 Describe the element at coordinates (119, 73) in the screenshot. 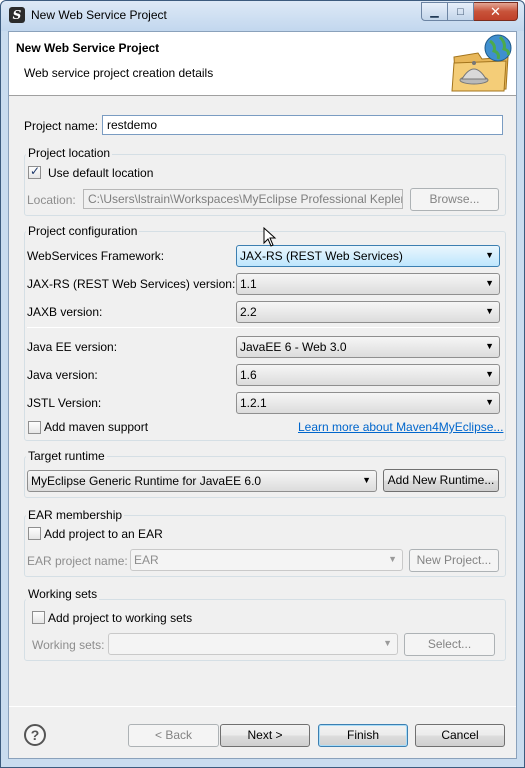

I see `wizard-page-description: Web service project creation details` at that location.